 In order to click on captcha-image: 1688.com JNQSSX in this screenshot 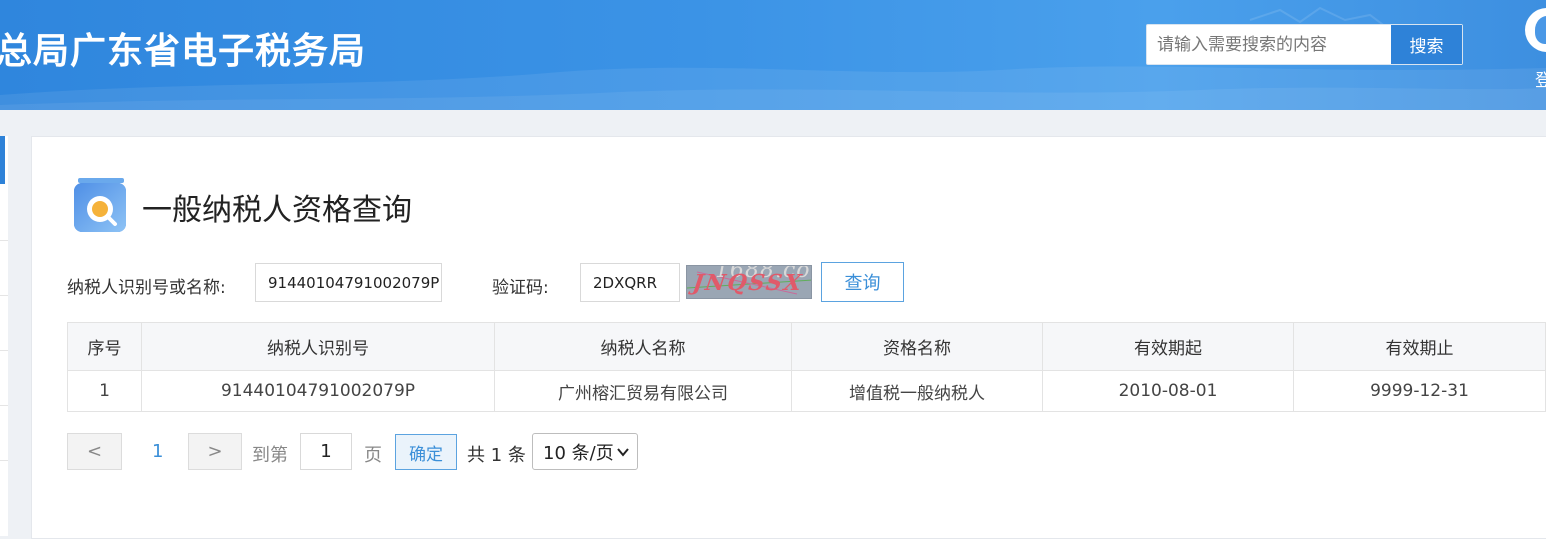, I will do `click(749, 282)`.